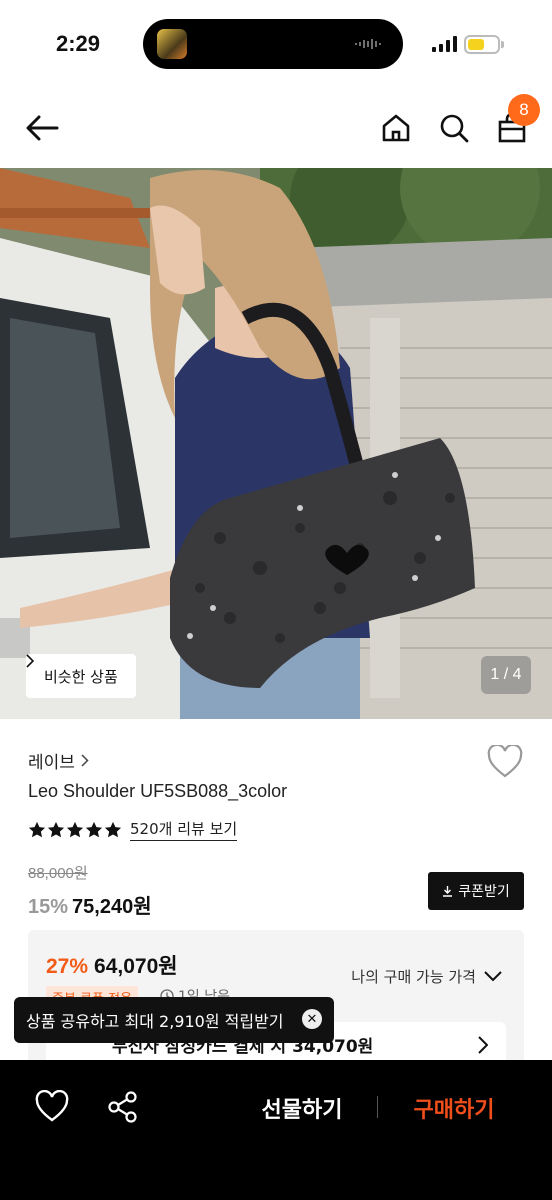 The height and width of the screenshot is (1200, 552). I want to click on share-reward-toast: 상품 공유하고 최대 2,910원 적립받기 ✕, so click(174, 1020).